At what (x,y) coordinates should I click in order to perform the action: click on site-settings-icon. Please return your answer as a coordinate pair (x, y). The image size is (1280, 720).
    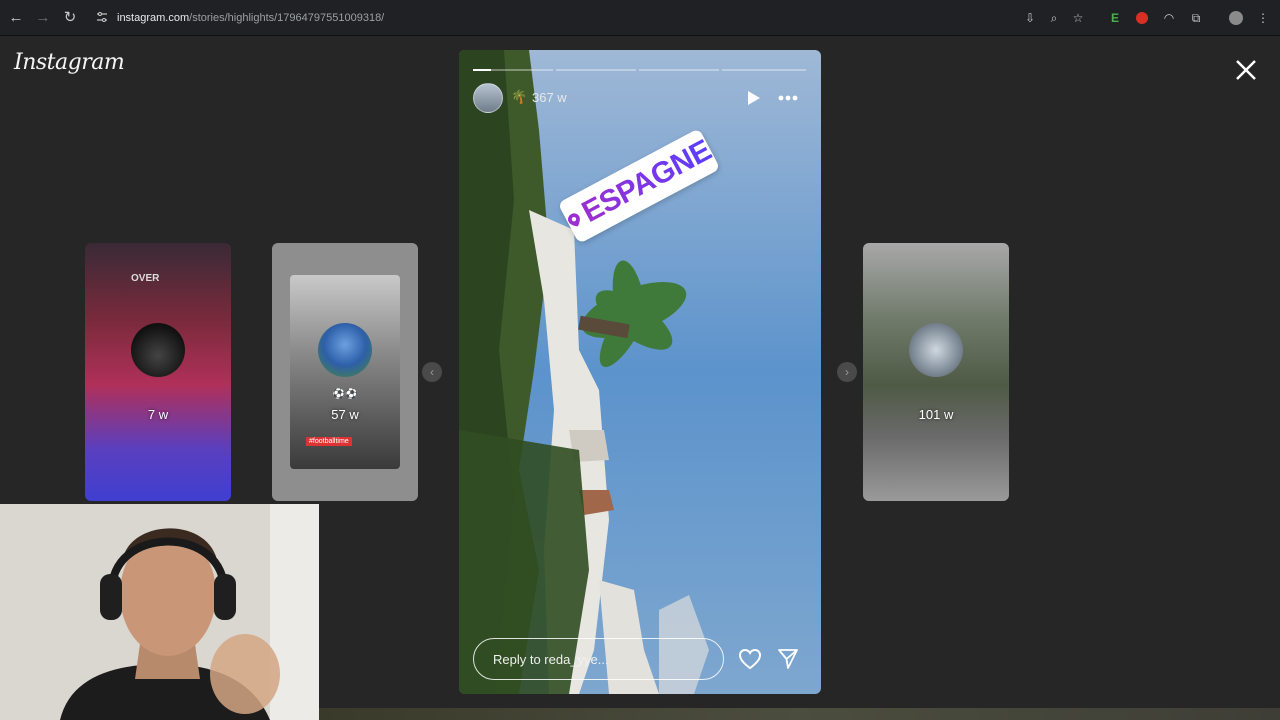
    Looking at the image, I should click on (102, 17).